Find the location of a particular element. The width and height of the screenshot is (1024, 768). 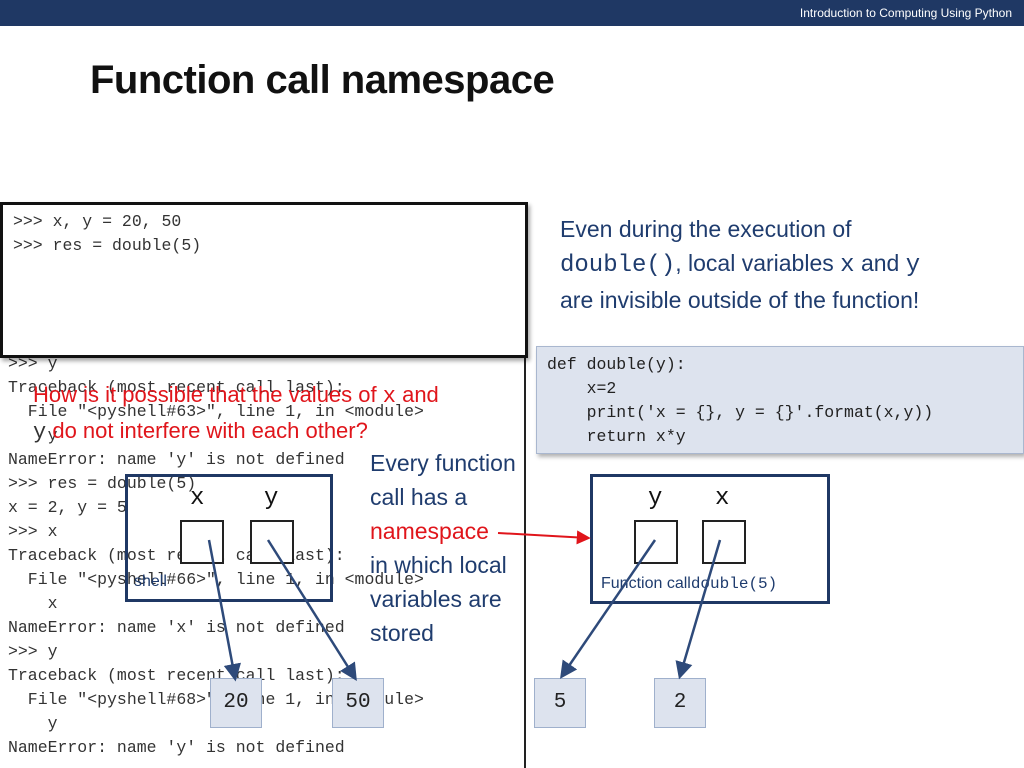

code-box: >>> x, y = 20, 50 >>> res = double(5) is located at coordinates (264, 280).